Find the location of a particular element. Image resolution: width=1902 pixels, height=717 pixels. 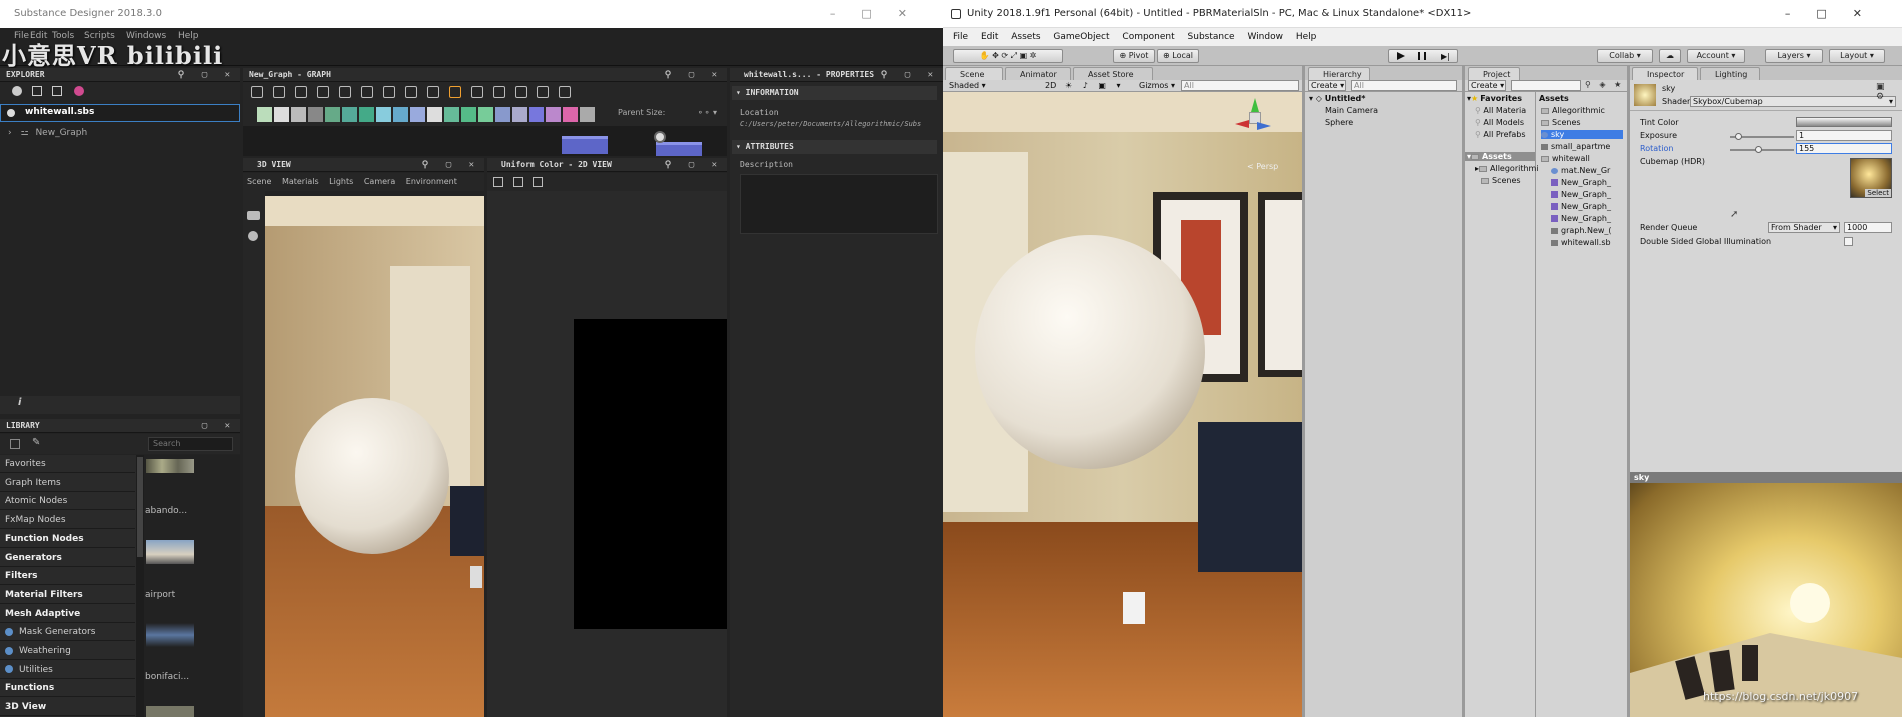

hierarchy-scene-row: ▾ ◇ Untitled* is located at coordinates (1337, 98).